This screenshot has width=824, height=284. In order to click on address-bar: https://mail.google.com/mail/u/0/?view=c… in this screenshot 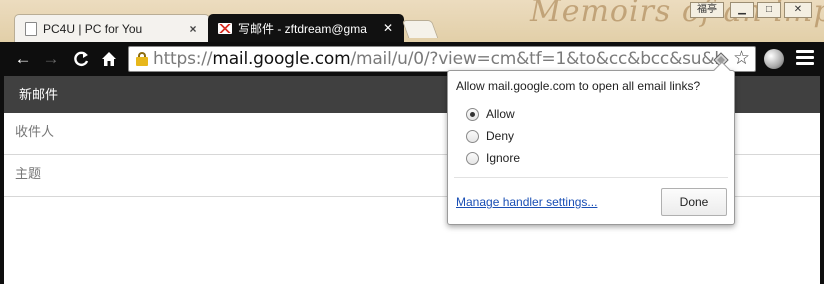, I will do `click(442, 59)`.